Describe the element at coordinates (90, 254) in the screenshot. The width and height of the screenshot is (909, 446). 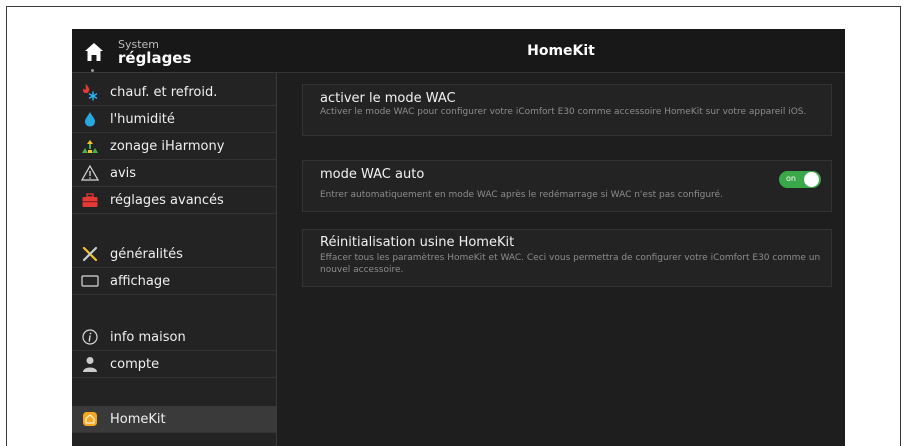
I see `tools-icon` at that location.